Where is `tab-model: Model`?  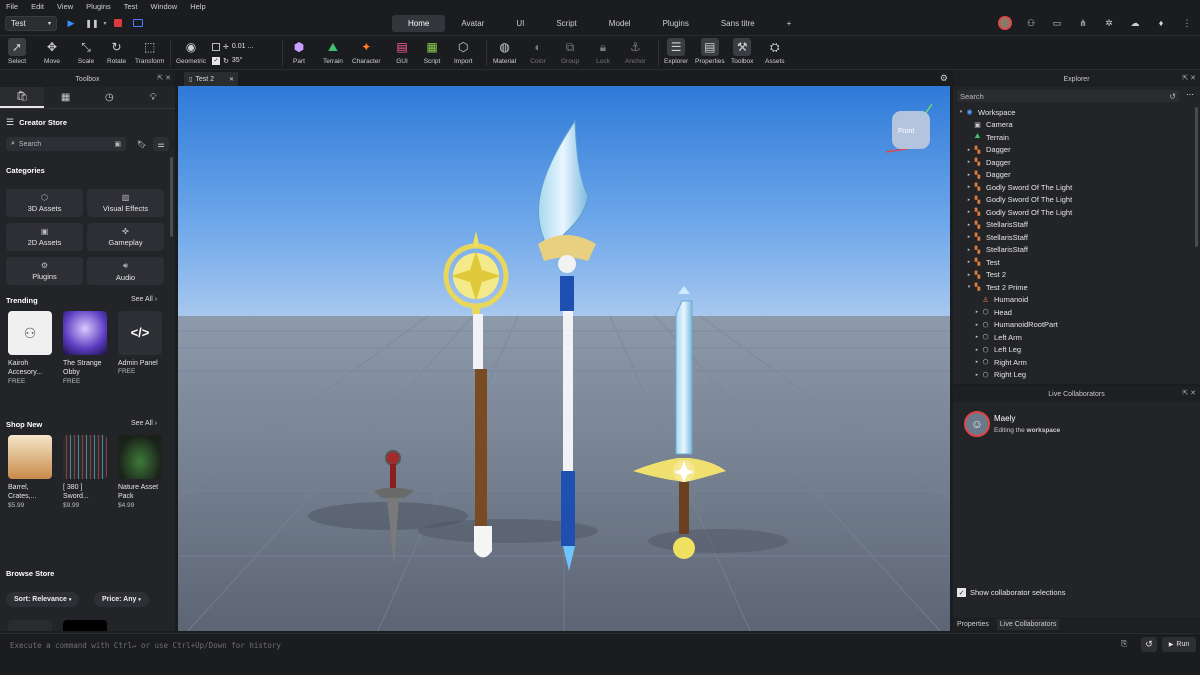
tab-model: Model is located at coordinates (620, 23).